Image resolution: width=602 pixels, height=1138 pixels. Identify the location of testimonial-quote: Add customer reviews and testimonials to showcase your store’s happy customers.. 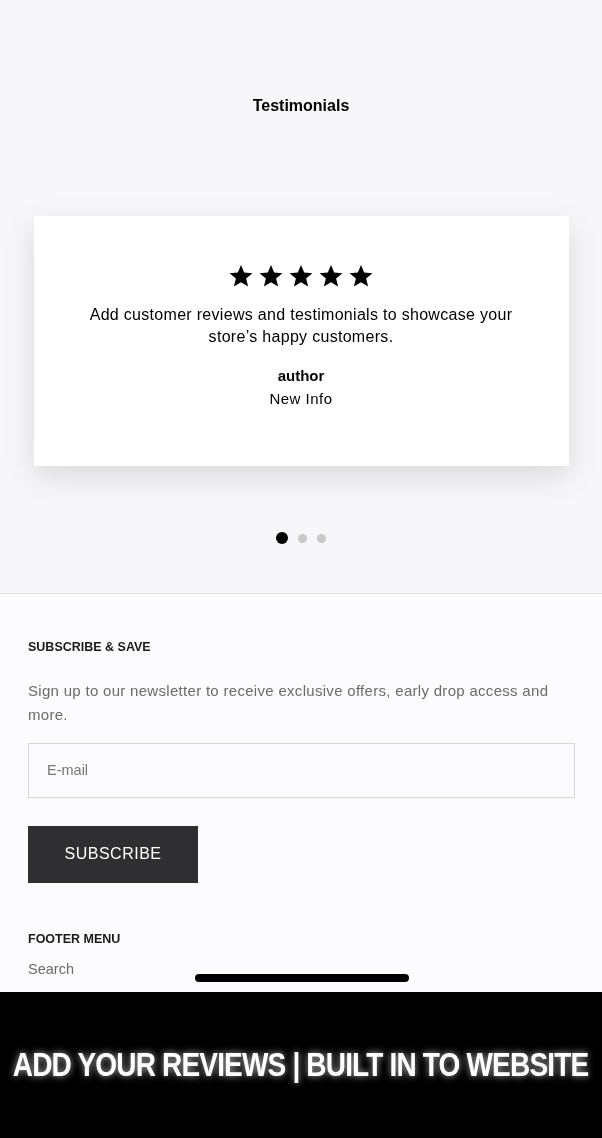
(301, 326).